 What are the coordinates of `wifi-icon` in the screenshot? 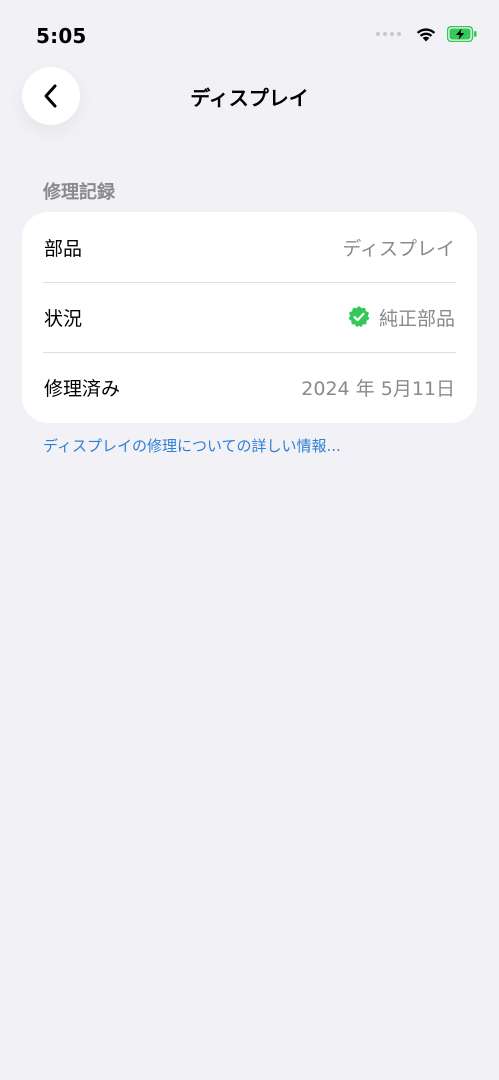 It's located at (426, 35).